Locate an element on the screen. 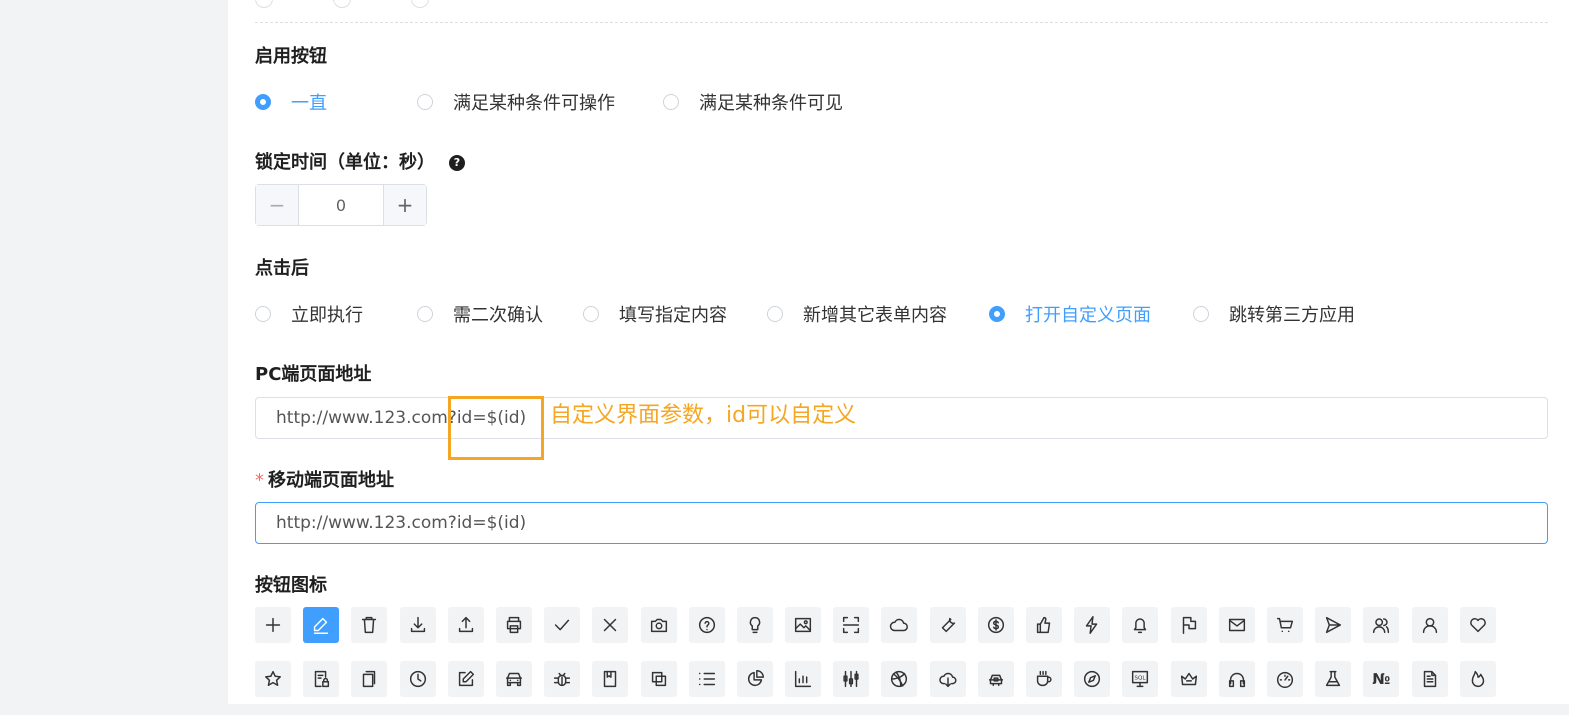  enable-label: 启用按钮 is located at coordinates (291, 56).